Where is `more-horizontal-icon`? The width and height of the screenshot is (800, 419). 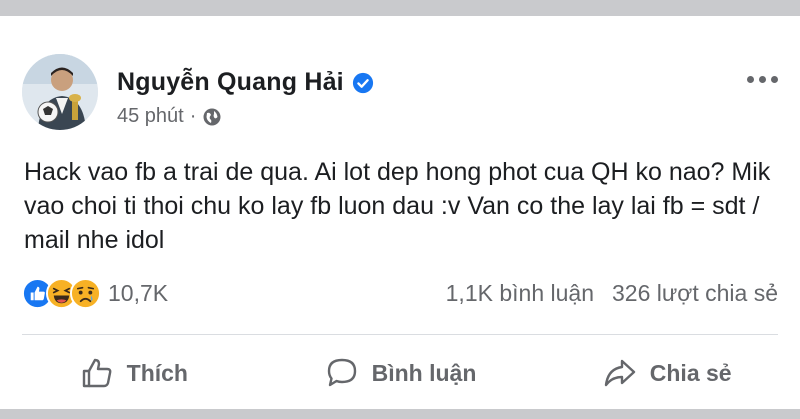 more-horizontal-icon is located at coordinates (762, 79).